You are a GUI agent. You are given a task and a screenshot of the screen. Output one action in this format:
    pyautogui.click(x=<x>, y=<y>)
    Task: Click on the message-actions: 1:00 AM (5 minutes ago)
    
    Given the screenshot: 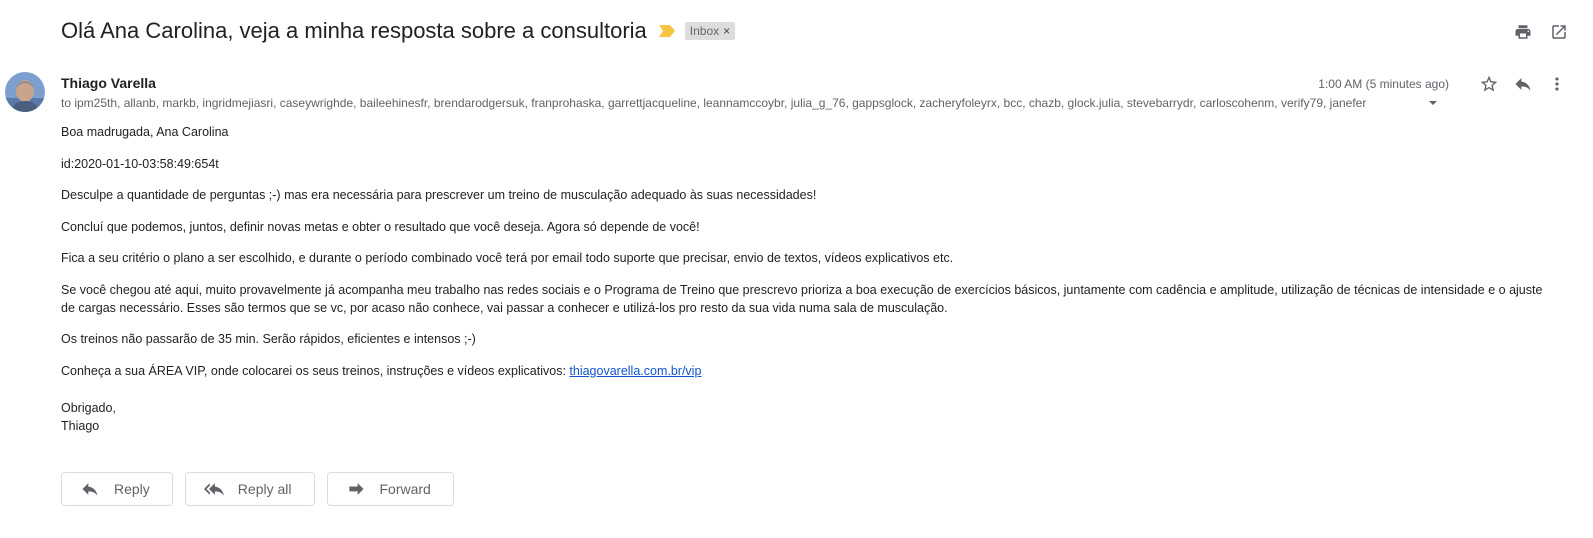 What is the action you would take?
    pyautogui.click(x=1443, y=84)
    